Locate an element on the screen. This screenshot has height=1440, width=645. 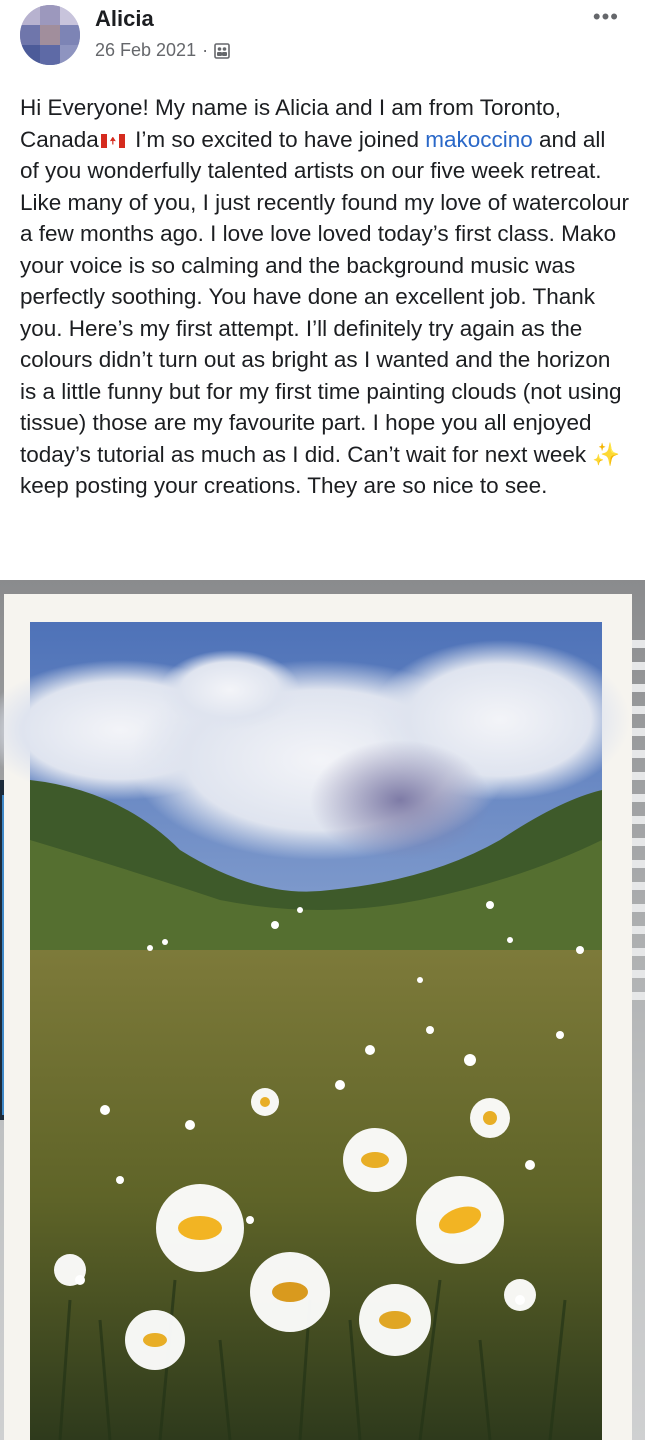
post-date: 26 Feb 2021 is located at coordinates (145, 50).